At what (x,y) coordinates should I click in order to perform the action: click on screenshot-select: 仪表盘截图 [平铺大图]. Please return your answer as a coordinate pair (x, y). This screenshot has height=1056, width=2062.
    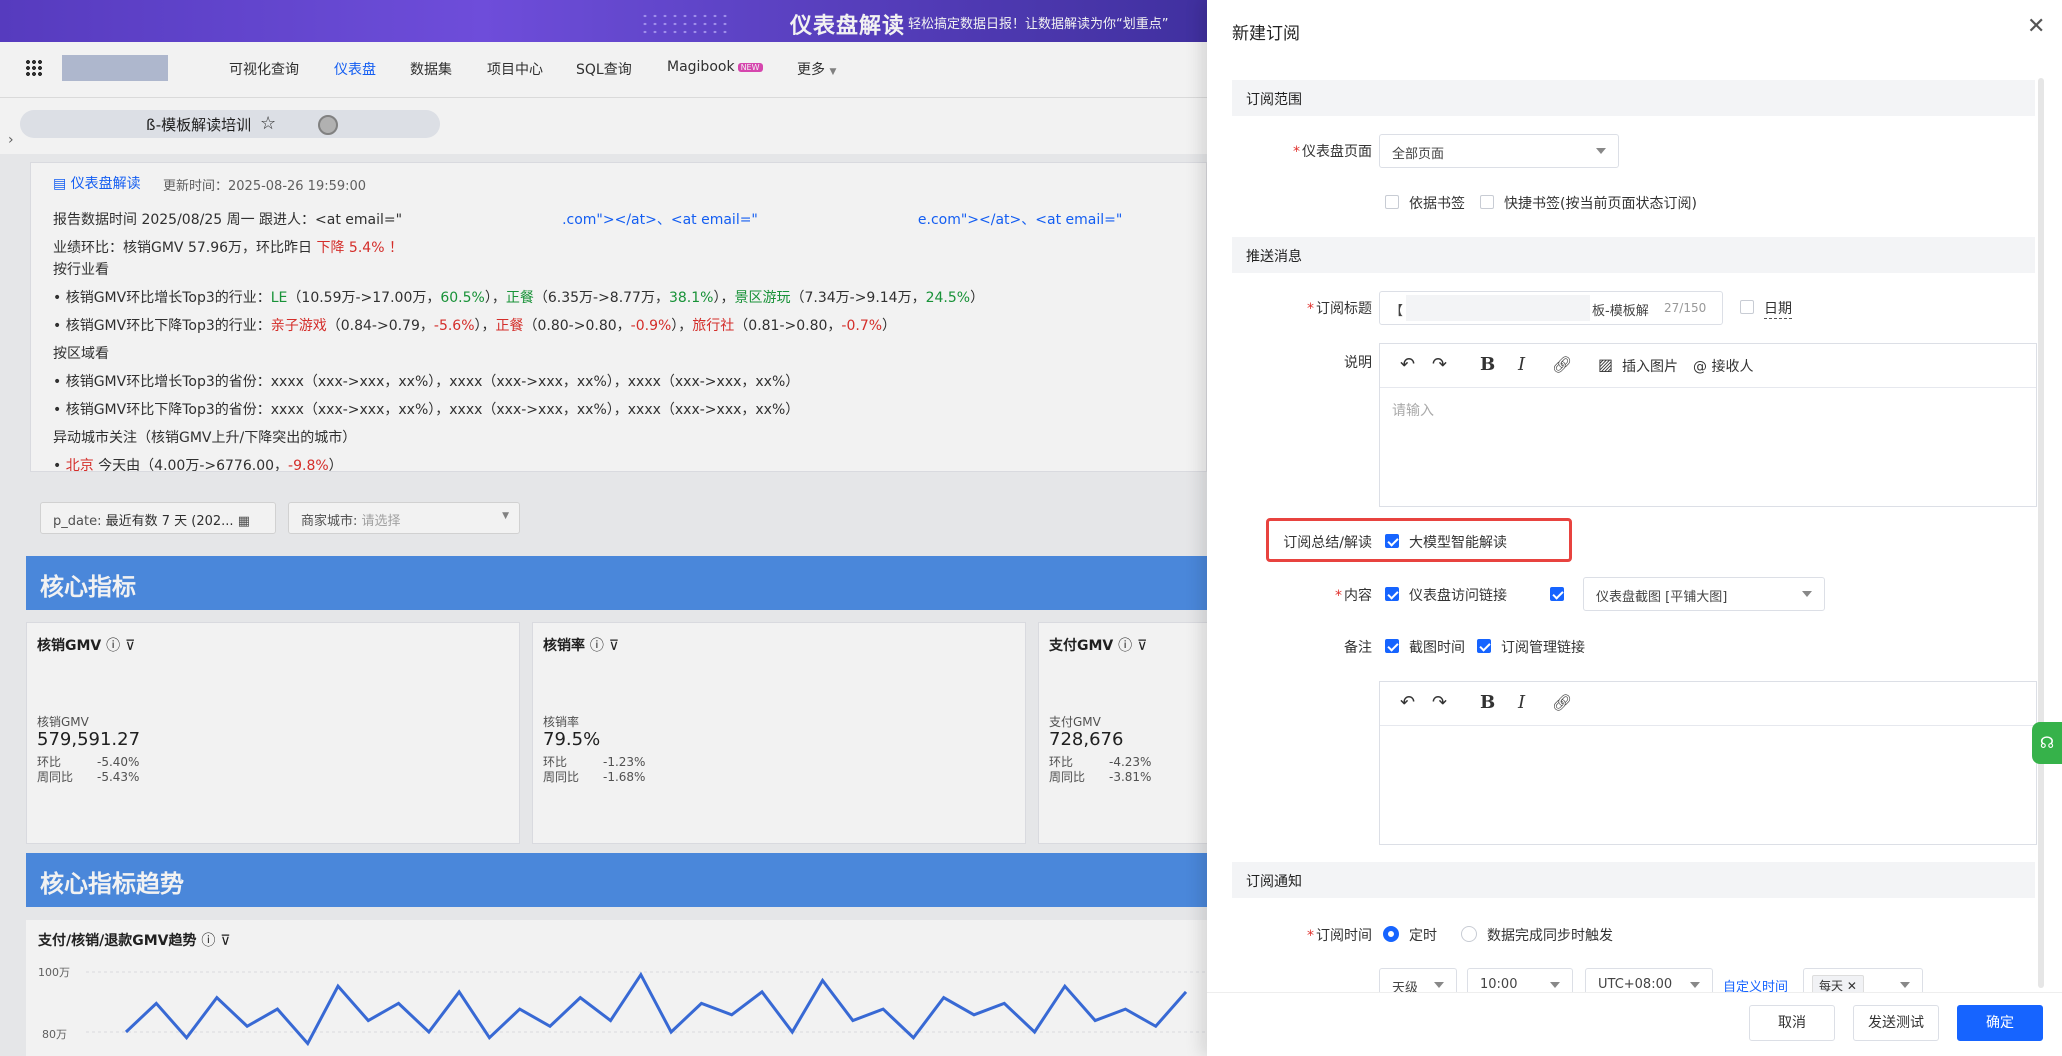
    Looking at the image, I should click on (1704, 594).